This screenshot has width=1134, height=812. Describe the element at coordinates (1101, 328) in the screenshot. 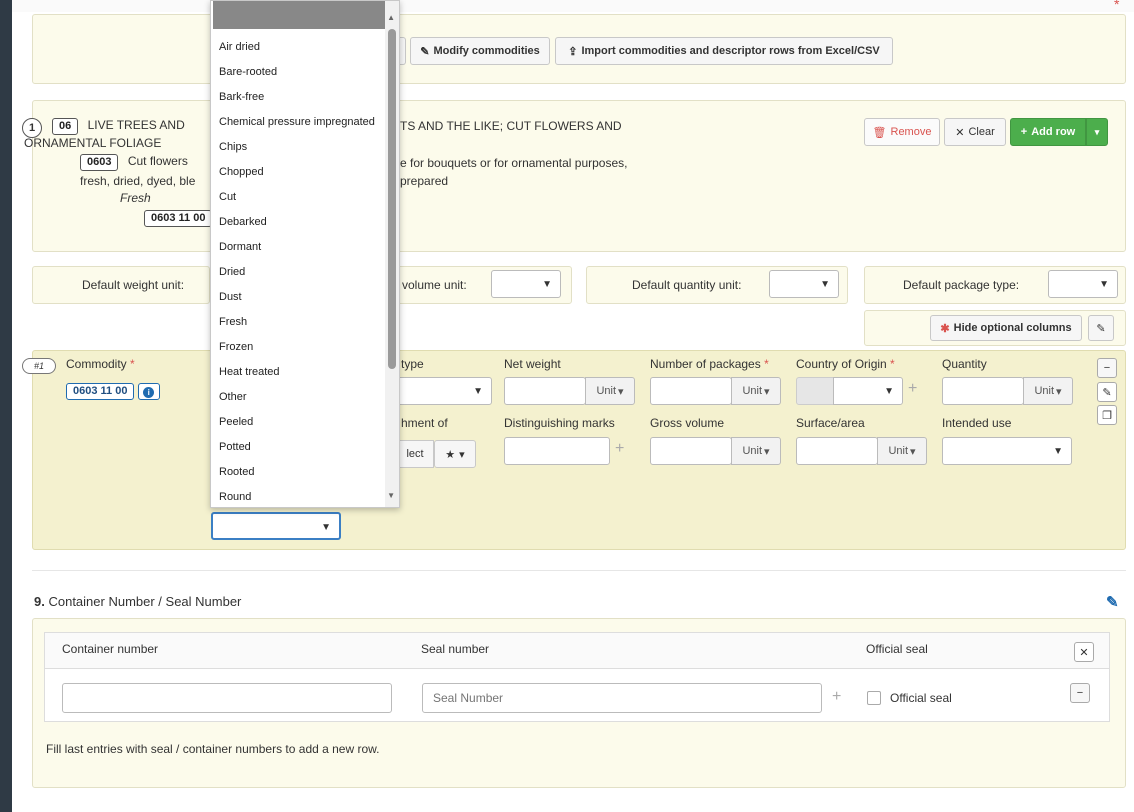

I see `edit-columns-button: ✎` at that location.